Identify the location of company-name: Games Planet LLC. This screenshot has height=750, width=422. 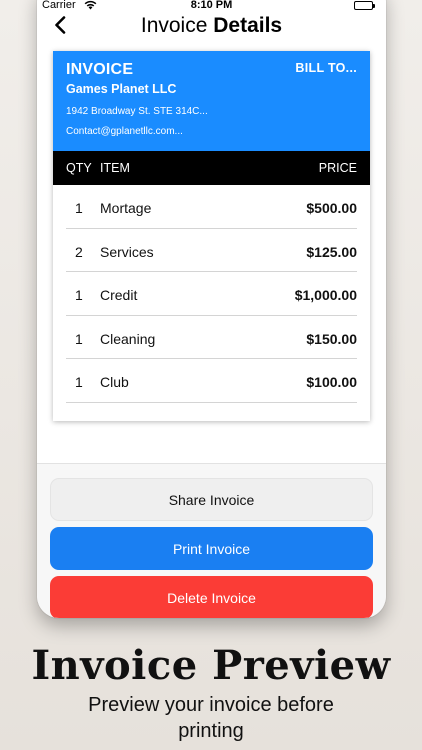
(121, 89).